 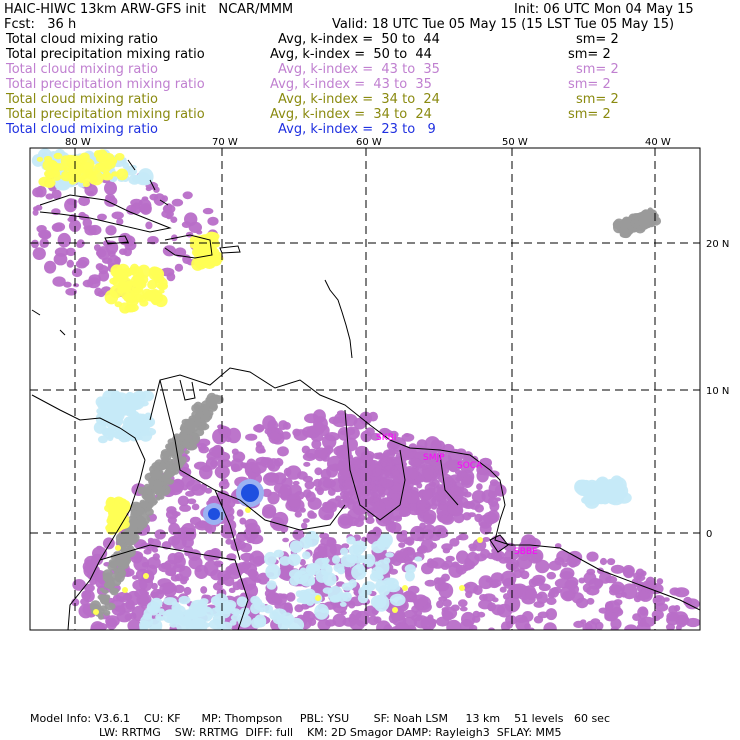 What do you see at coordinates (709, 534) in the screenshot?
I see `latitude-label: 0` at bounding box center [709, 534].